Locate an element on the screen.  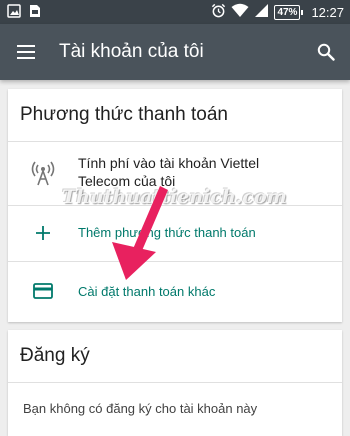
page-title: Tài khoản của tôi is located at coordinates (131, 51).